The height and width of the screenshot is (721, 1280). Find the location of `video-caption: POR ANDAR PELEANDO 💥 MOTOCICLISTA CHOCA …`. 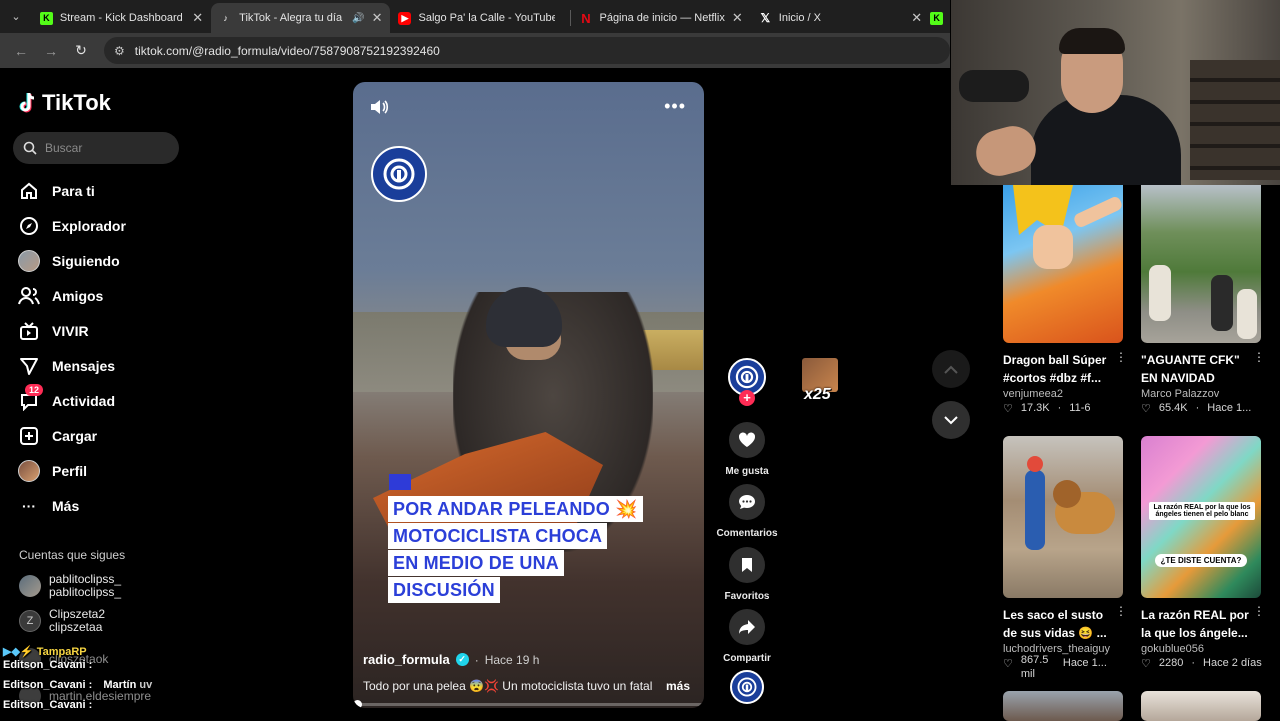

video-caption: POR ANDAR PELEANDO 💥 MOTOCICLISTA CHOCA … is located at coordinates (515, 550).